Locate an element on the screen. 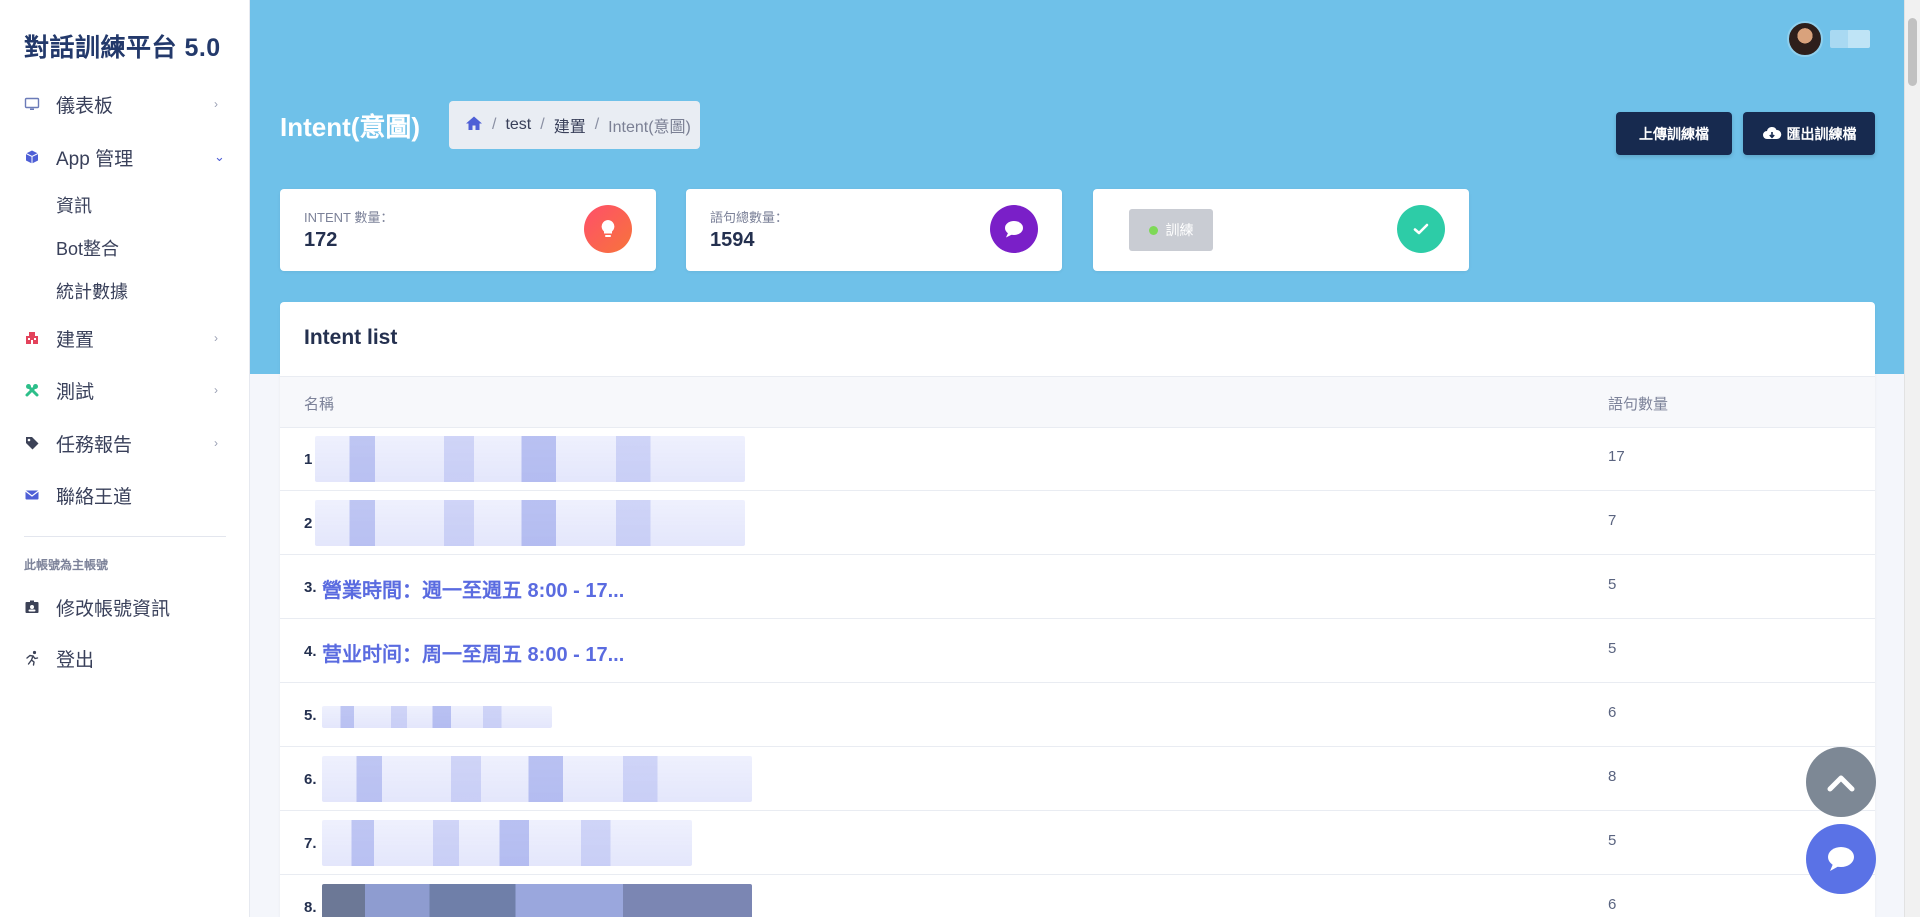  row-sentence-count: 8 is located at coordinates (1612, 776).